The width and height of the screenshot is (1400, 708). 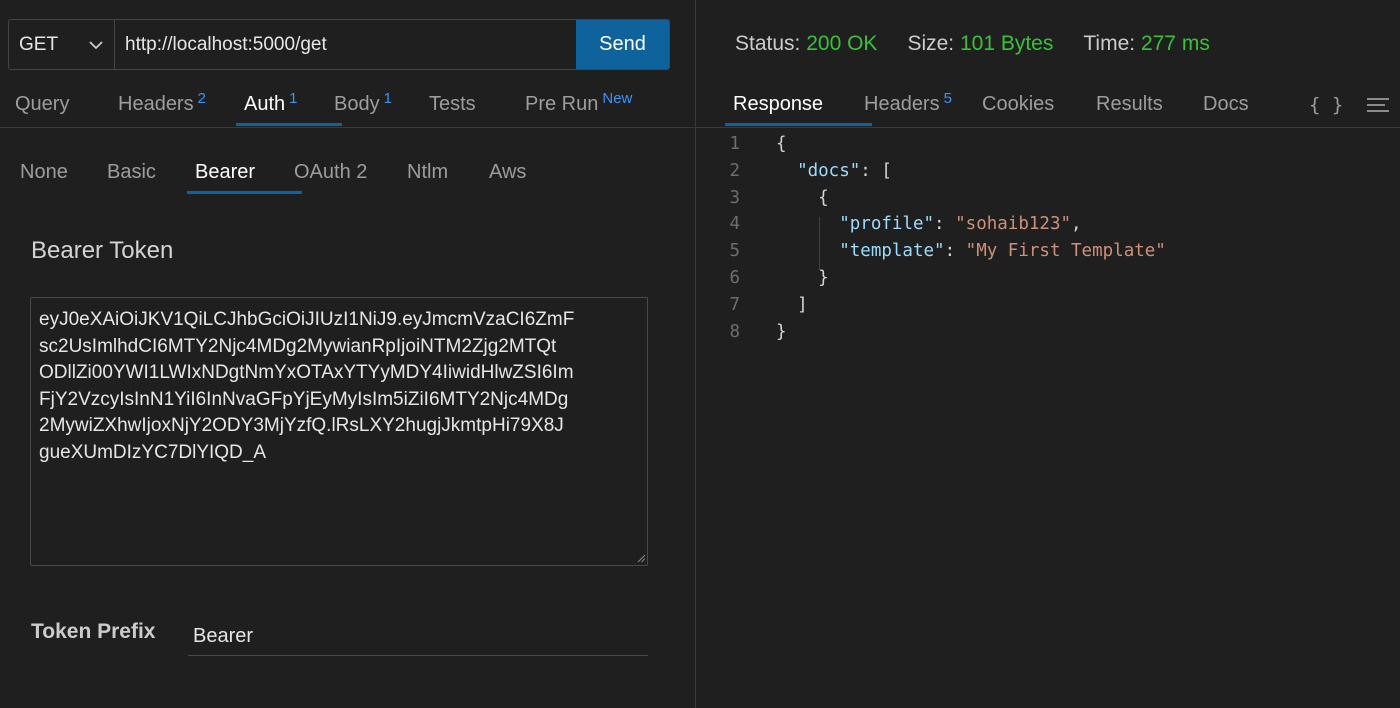 I want to click on code-text: "template": "My First Template", so click(x=971, y=251).